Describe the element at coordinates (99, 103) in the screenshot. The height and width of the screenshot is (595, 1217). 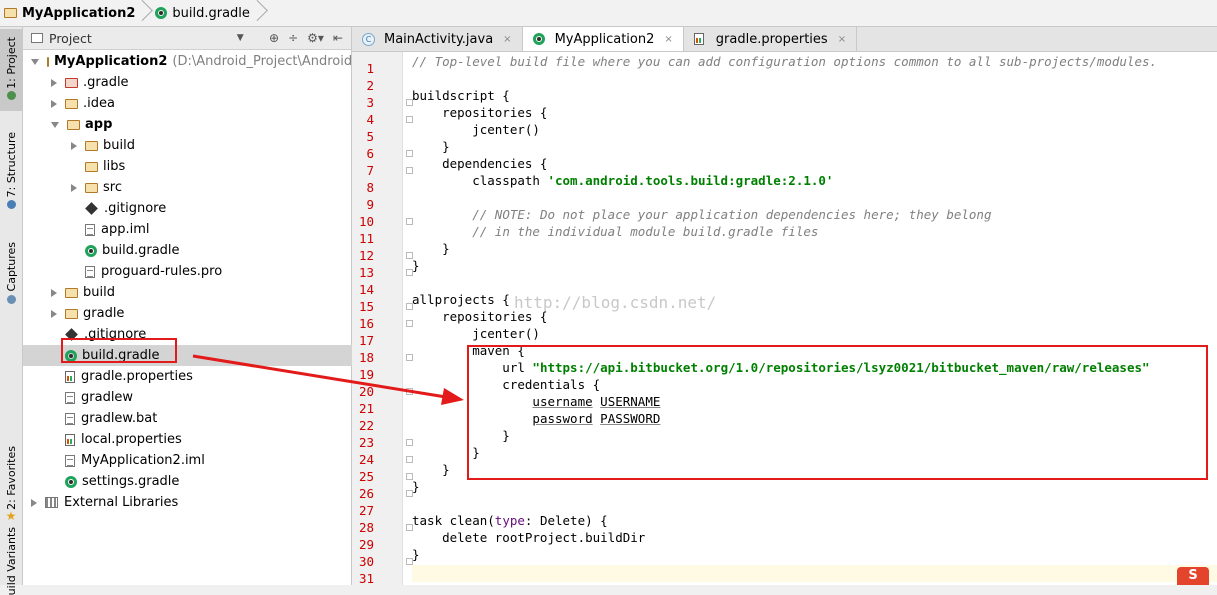
I see `tree-item-label: .idea` at that location.